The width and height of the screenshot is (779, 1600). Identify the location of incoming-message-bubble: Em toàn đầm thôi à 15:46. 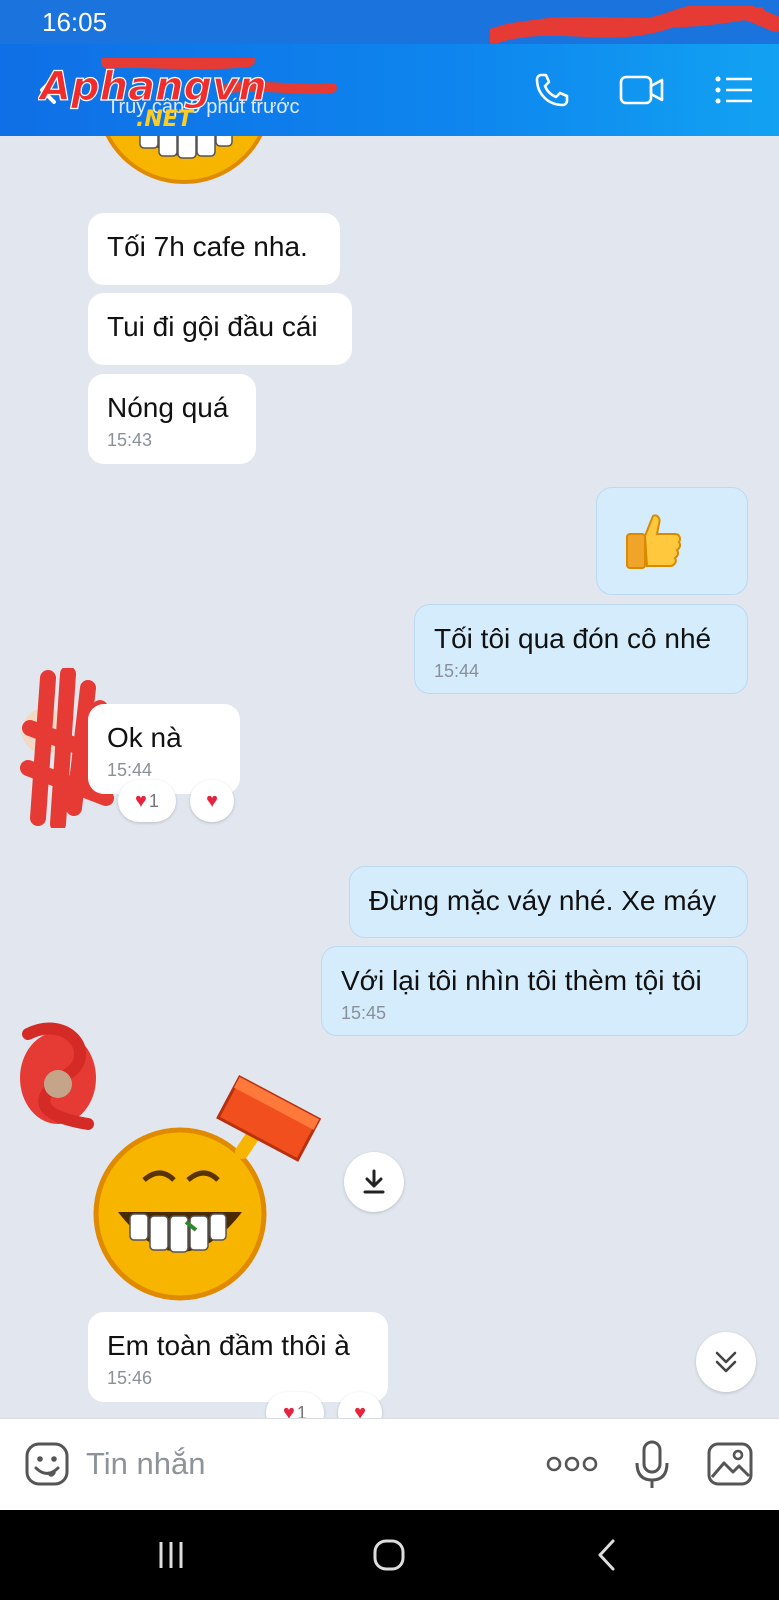
(238, 1357).